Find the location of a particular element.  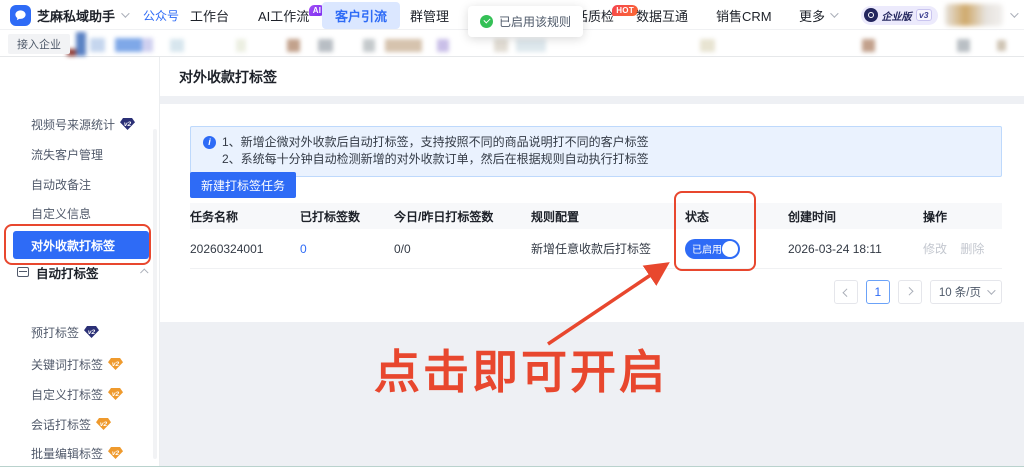

sidebar-item-batch-edit-tags: 批量编辑标签 v2 is located at coordinates (77, 453).